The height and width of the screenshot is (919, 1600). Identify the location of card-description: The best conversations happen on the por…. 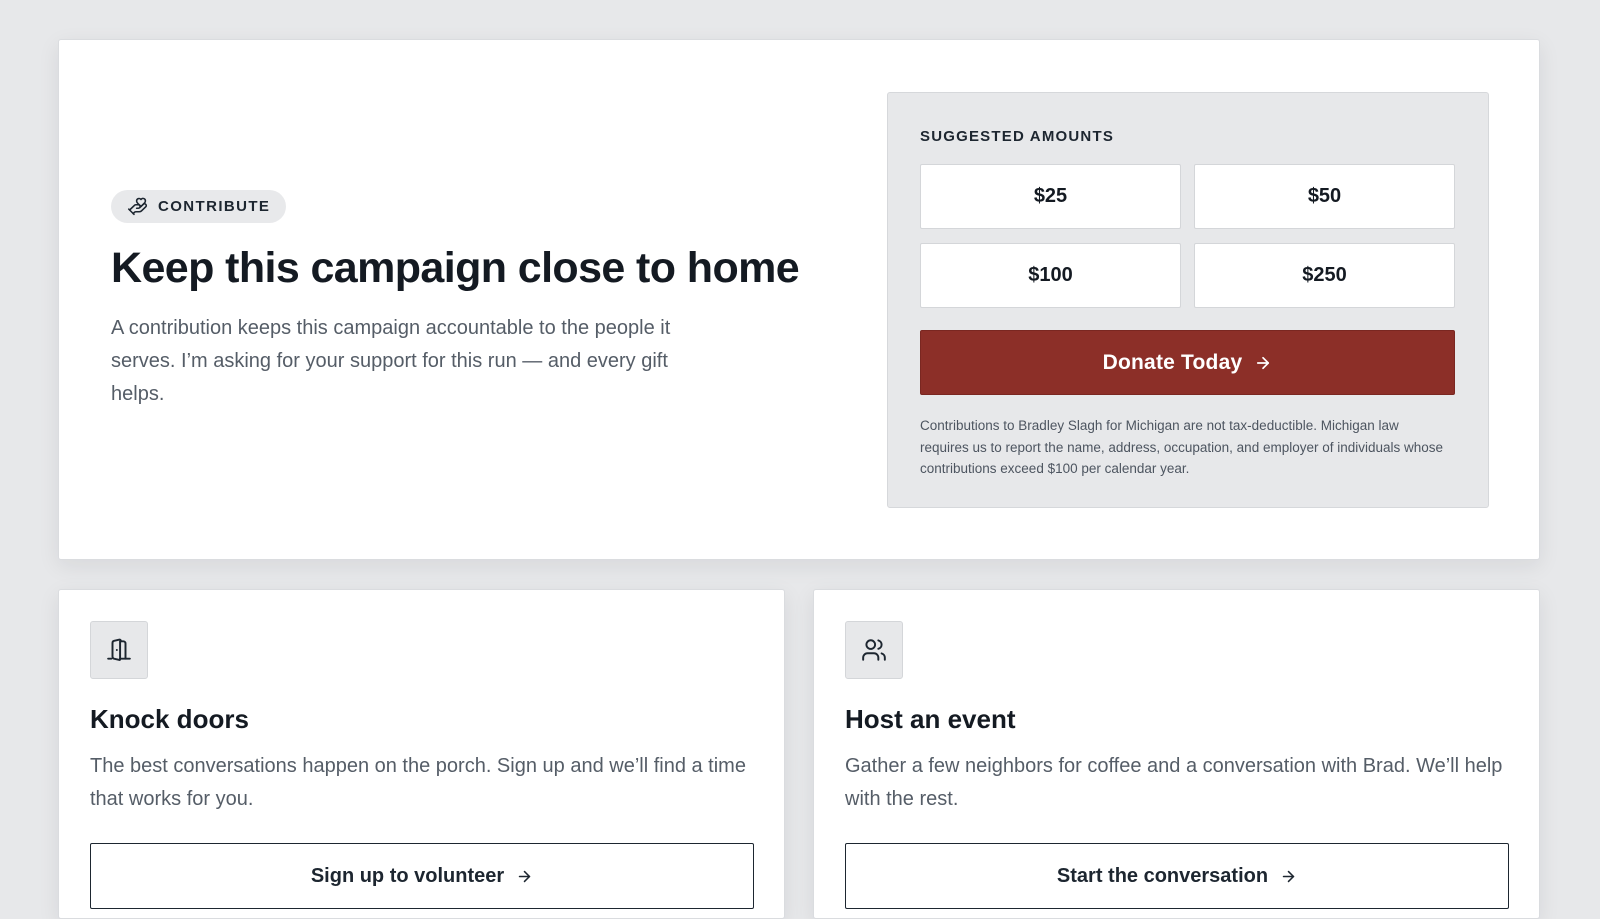
(418, 782).